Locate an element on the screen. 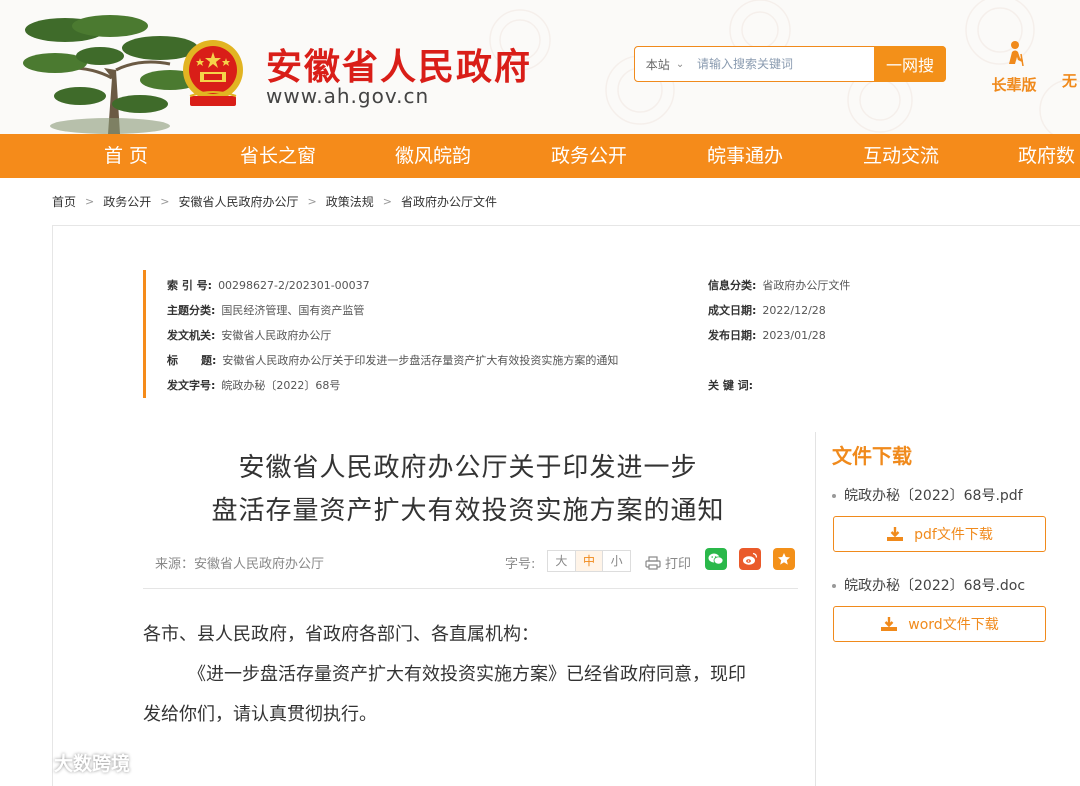  download-file-pdf-label: 皖政办秘〔2022〕68号.pdf is located at coordinates (933, 496).